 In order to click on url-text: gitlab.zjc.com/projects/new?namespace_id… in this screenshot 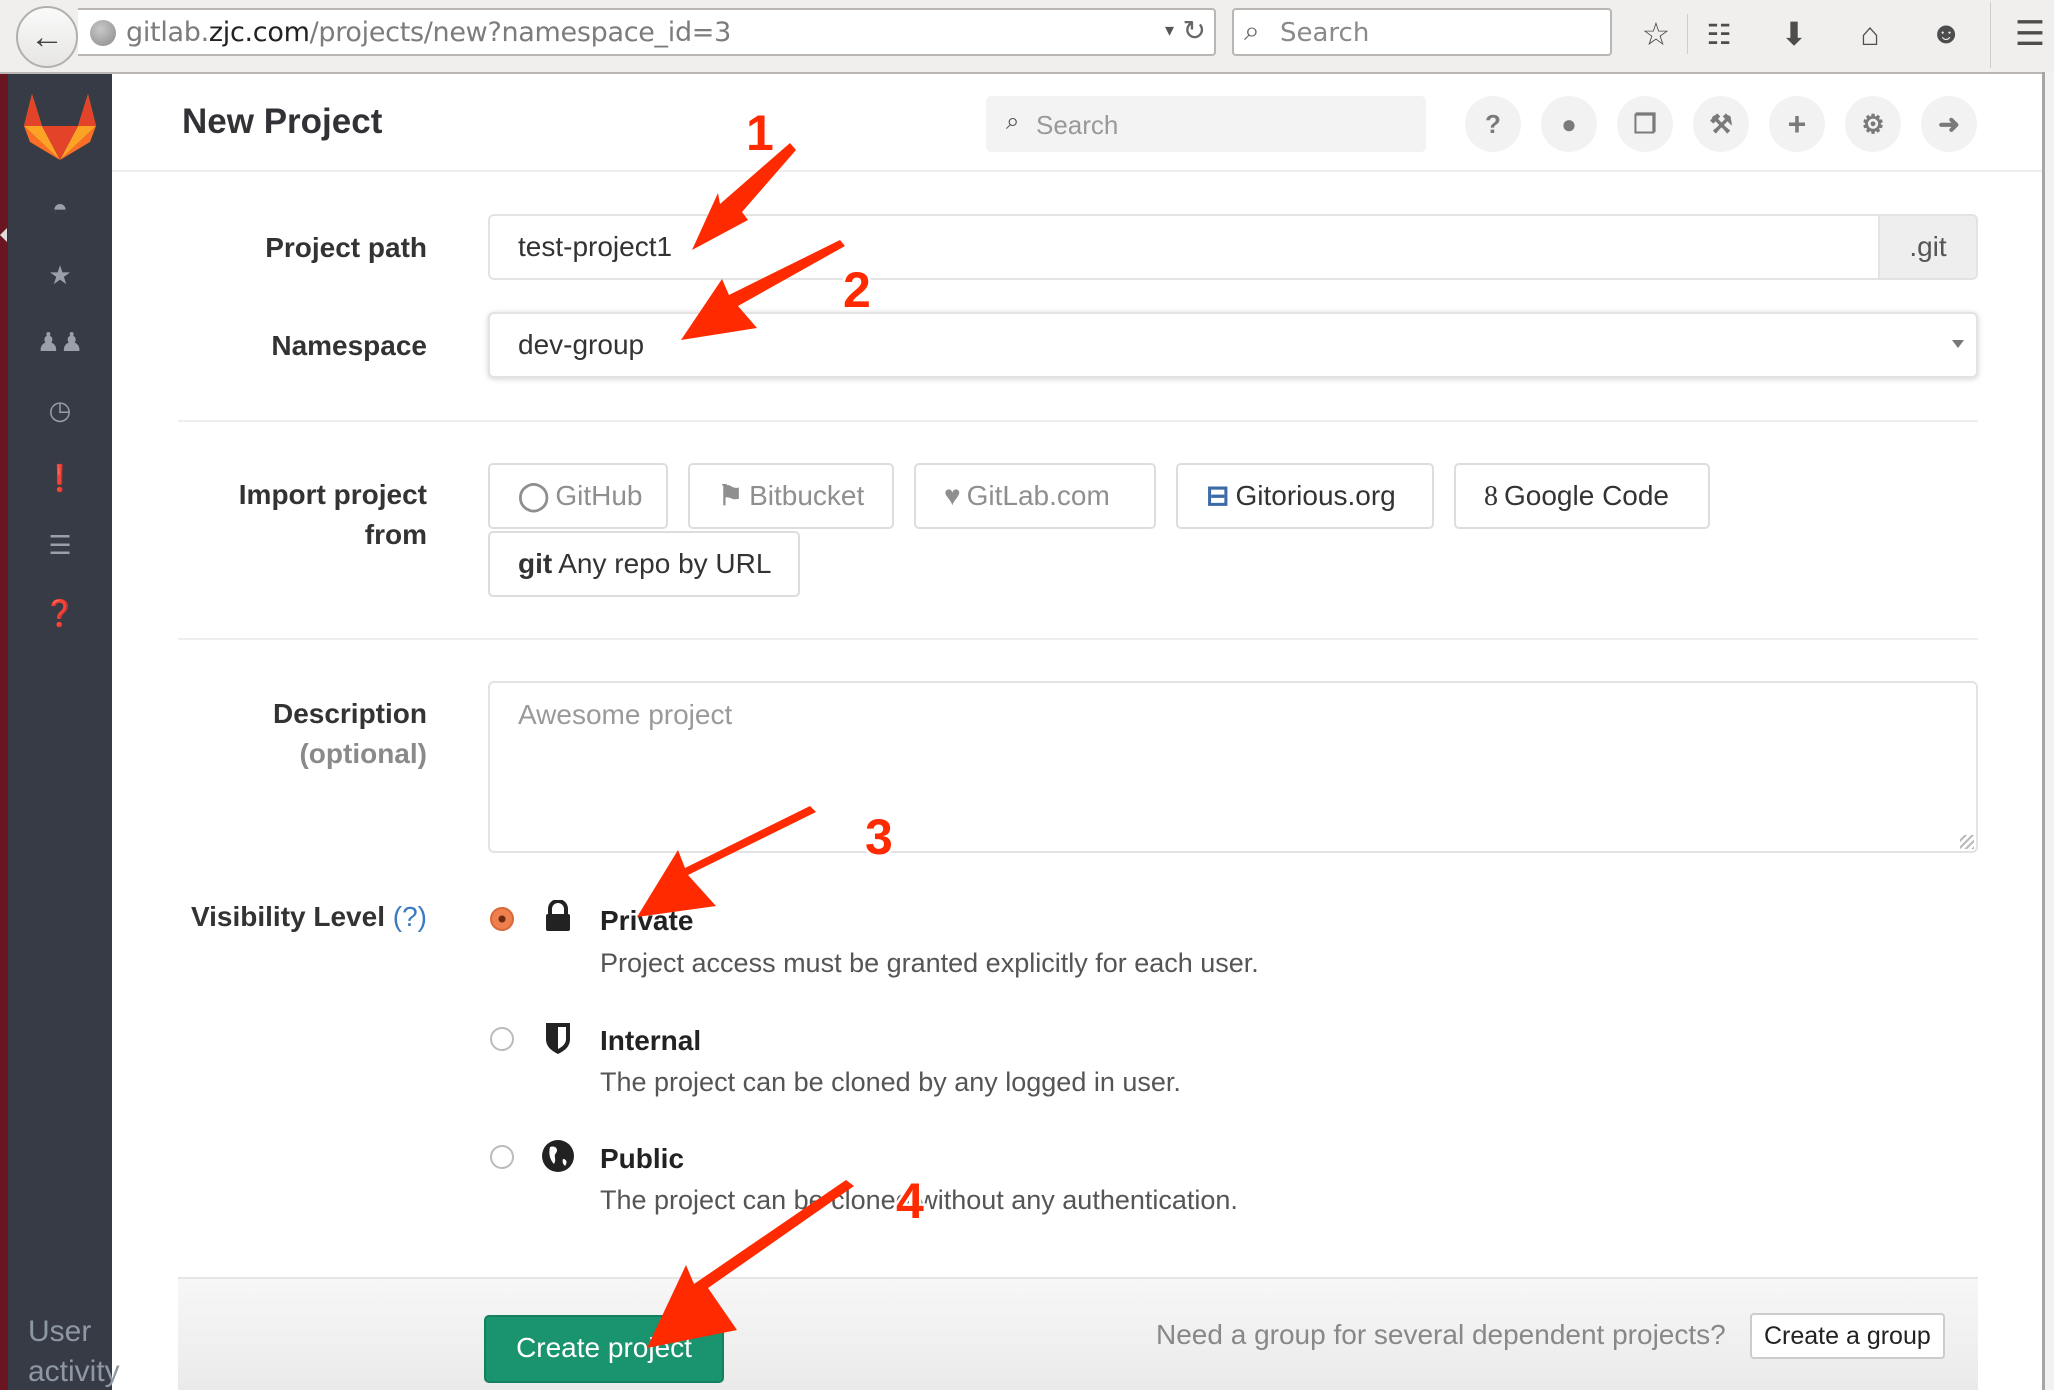, I will do `click(429, 32)`.